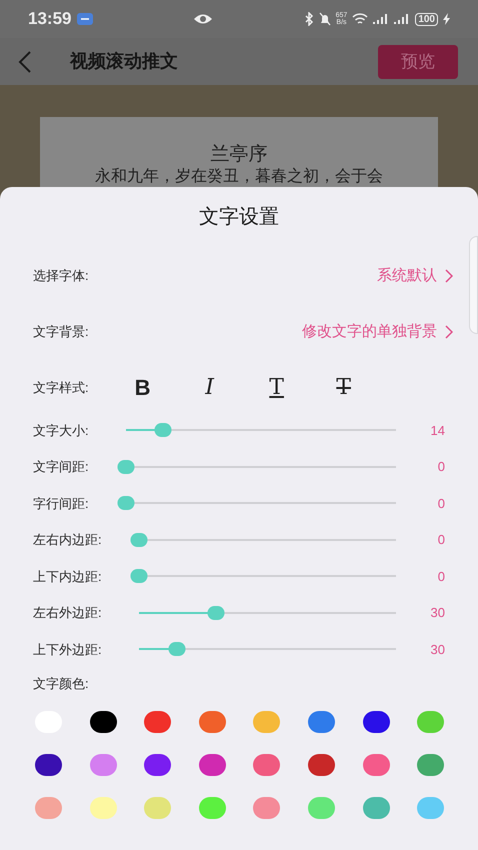 The height and width of the screenshot is (850, 478). What do you see at coordinates (426, 19) in the screenshot?
I see `battery-level: 100` at bounding box center [426, 19].